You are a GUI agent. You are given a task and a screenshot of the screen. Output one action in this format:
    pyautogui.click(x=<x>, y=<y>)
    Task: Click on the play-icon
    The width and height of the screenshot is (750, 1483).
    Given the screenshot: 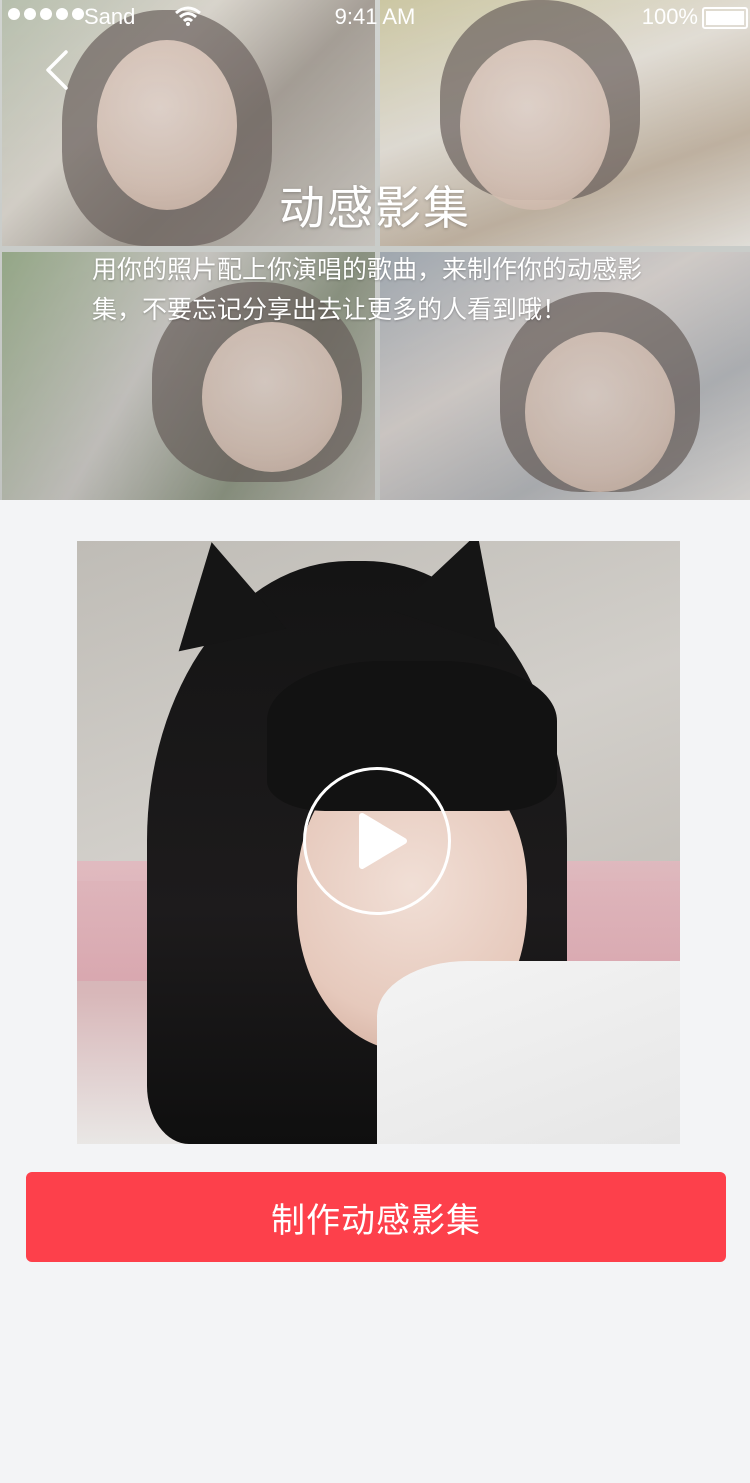 What is the action you would take?
    pyautogui.click(x=383, y=841)
    